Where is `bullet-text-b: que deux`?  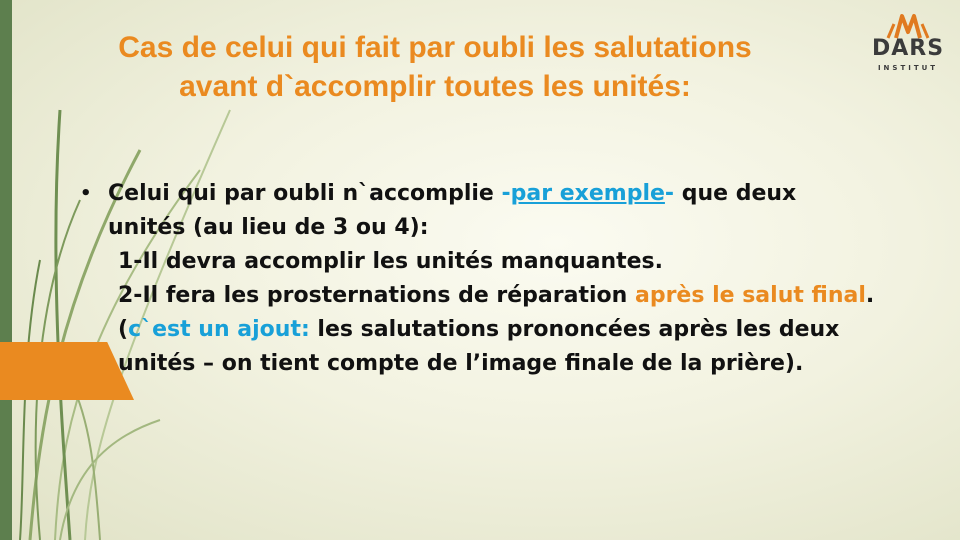
bullet-text-b: que deux is located at coordinates (735, 193).